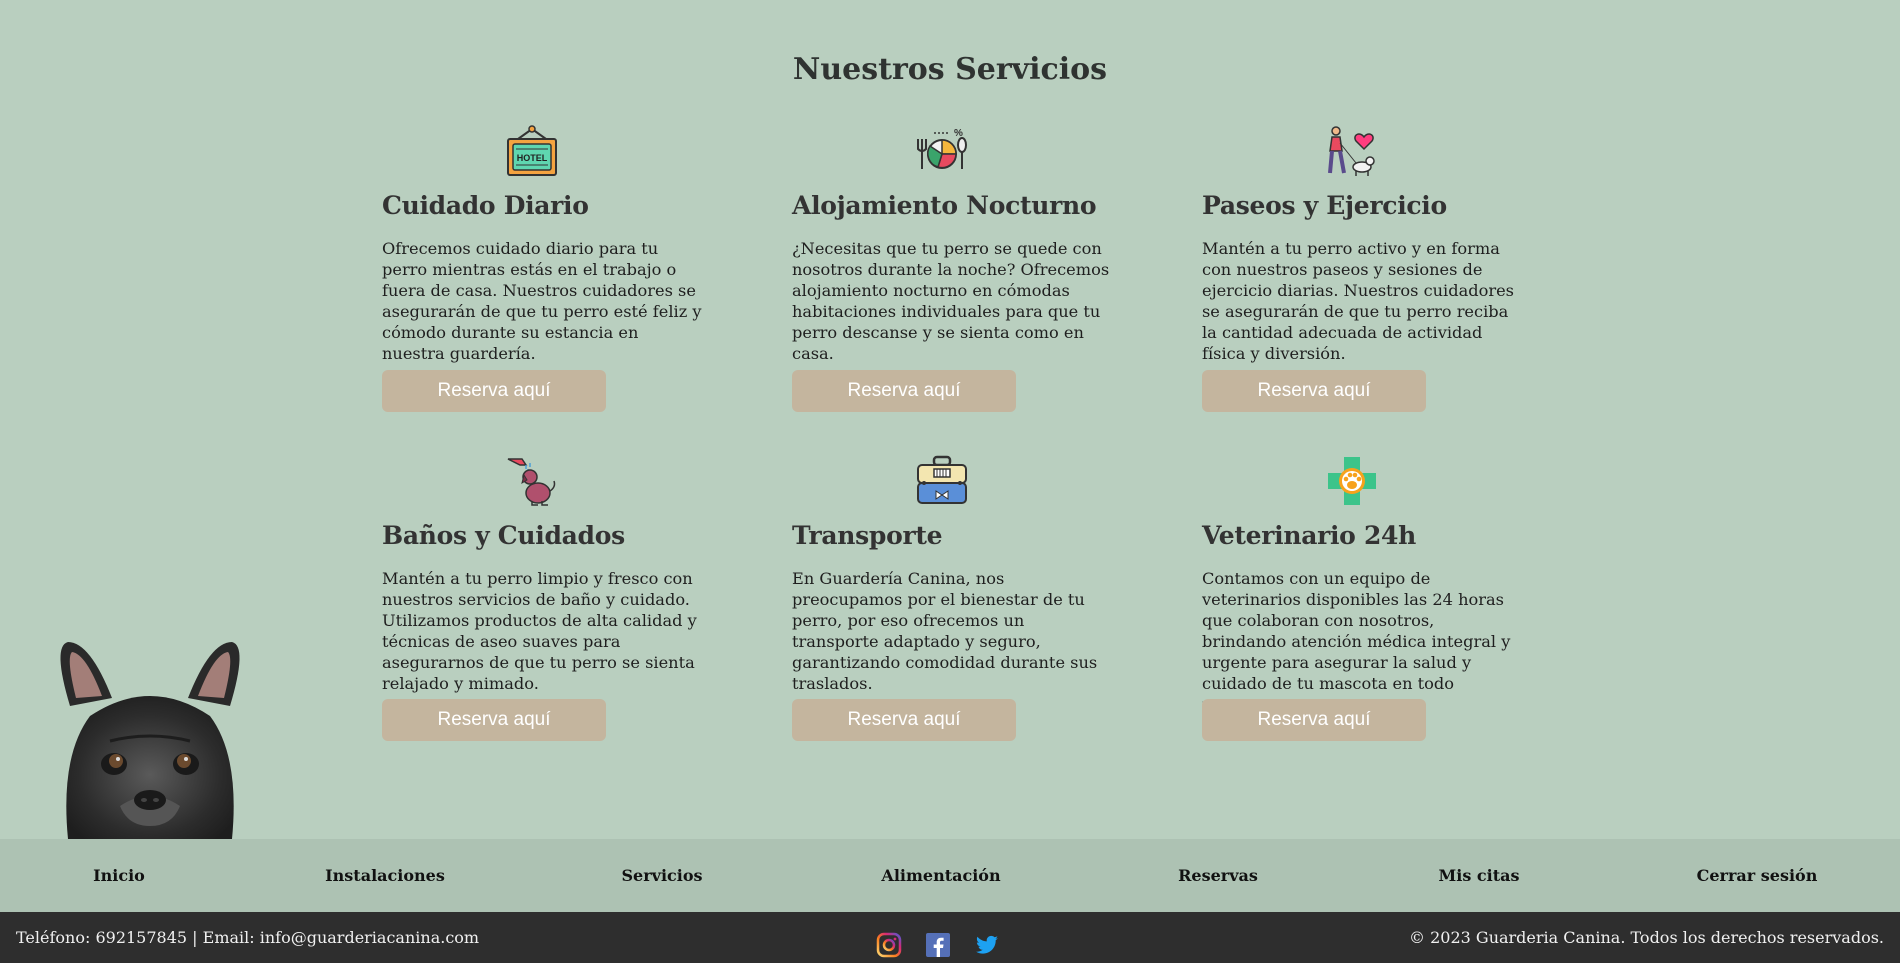 This screenshot has height=963, width=1900. What do you see at coordinates (944, 205) in the screenshot?
I see `service-title: Alojamiento Nocturno` at bounding box center [944, 205].